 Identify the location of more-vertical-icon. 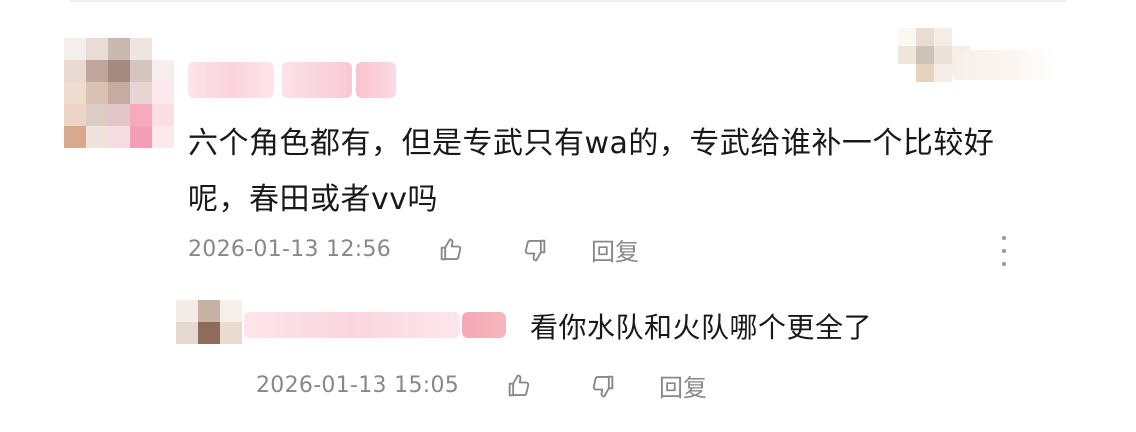
(1004, 251).